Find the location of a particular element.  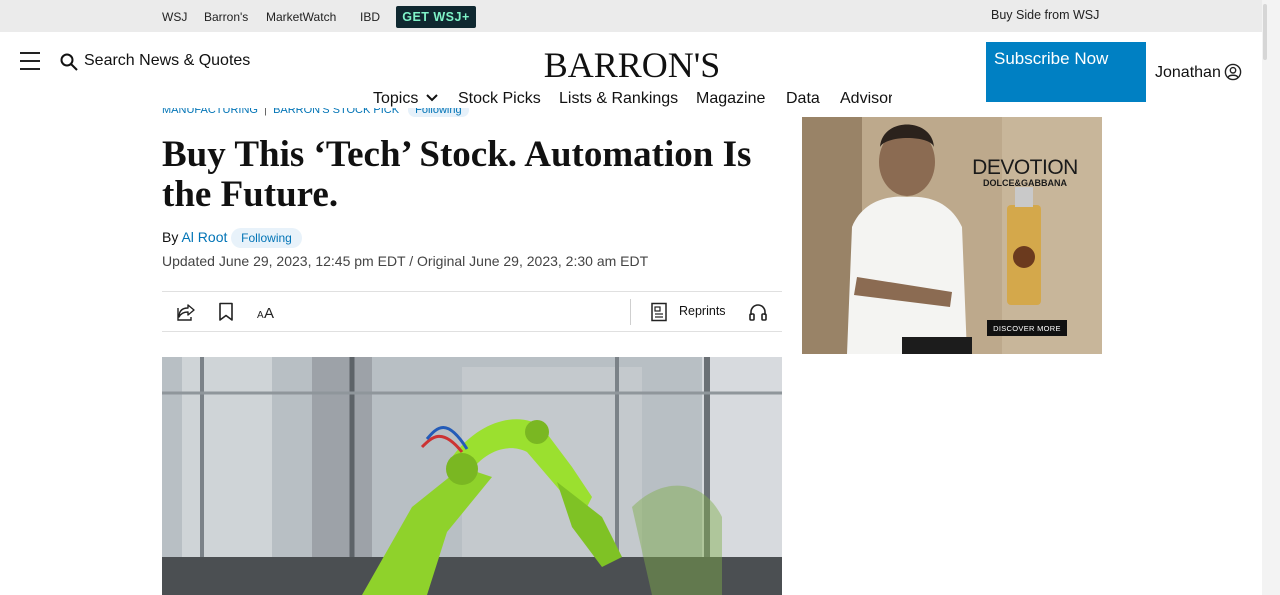

byline: By Al Root is located at coordinates (194, 237).